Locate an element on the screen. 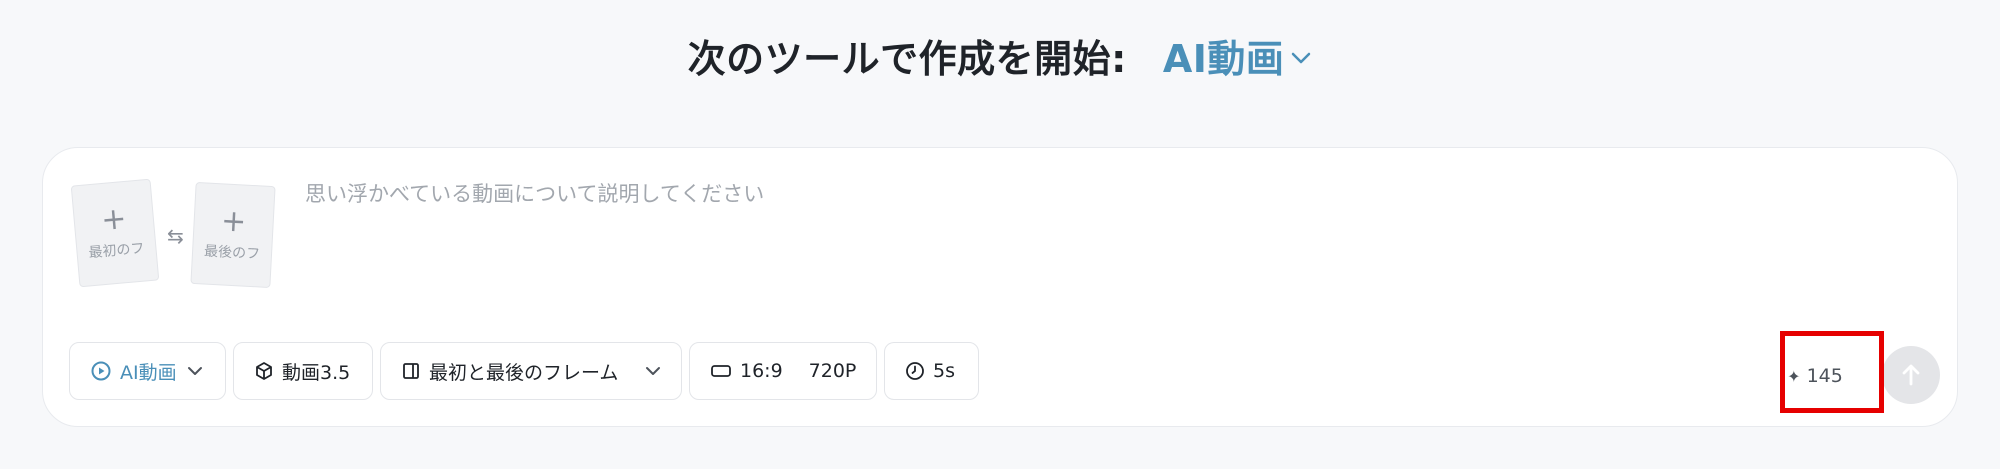 The width and height of the screenshot is (2000, 469). toolbar: AI動画 動画3.5 最初と最後のフレーム 16:9 720P 5s is located at coordinates (524, 371).